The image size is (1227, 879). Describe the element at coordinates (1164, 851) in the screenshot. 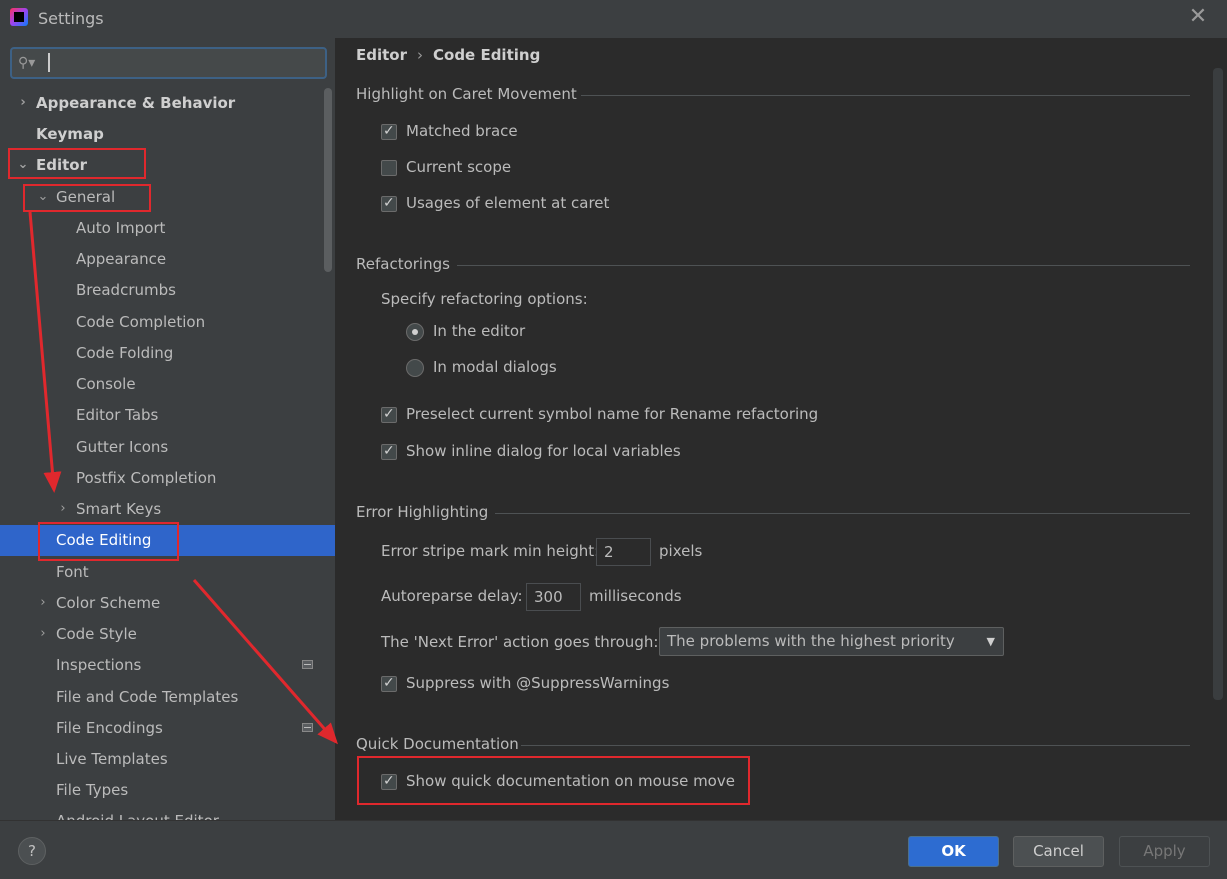

I see `apply-button: Apply` at that location.